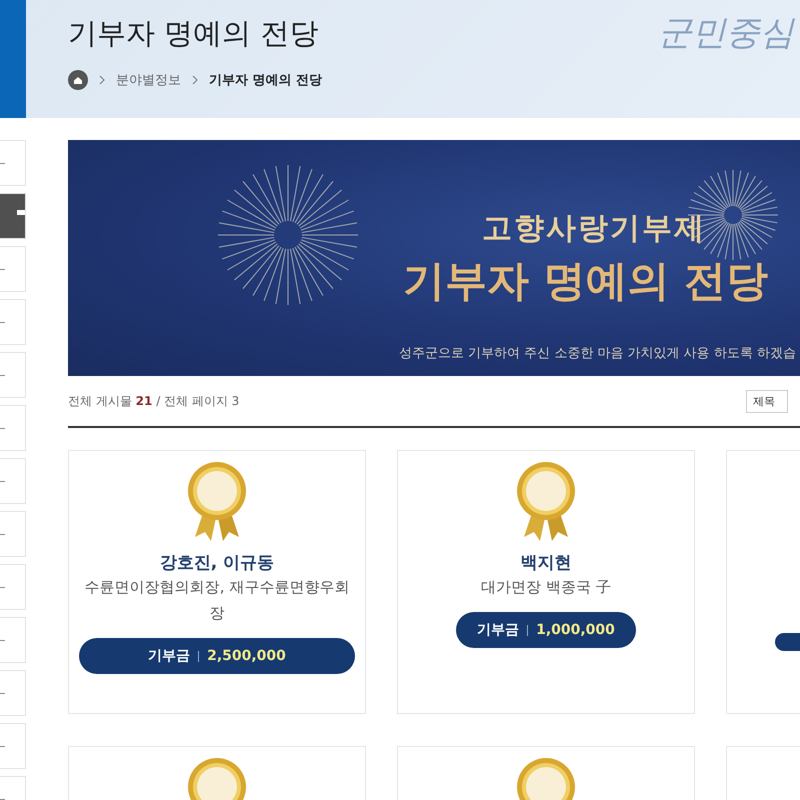  Describe the element at coordinates (546, 587) in the screenshot. I see `donor-title: 대가면장 백종국 子` at that location.